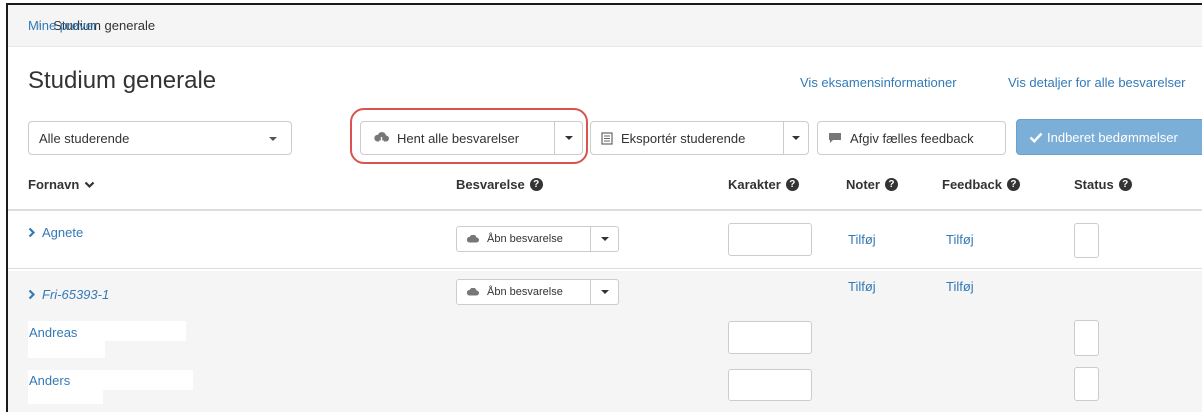 The height and width of the screenshot is (412, 1202). I want to click on breadcrumb-root-link: Mine prøver, so click(62, 25).